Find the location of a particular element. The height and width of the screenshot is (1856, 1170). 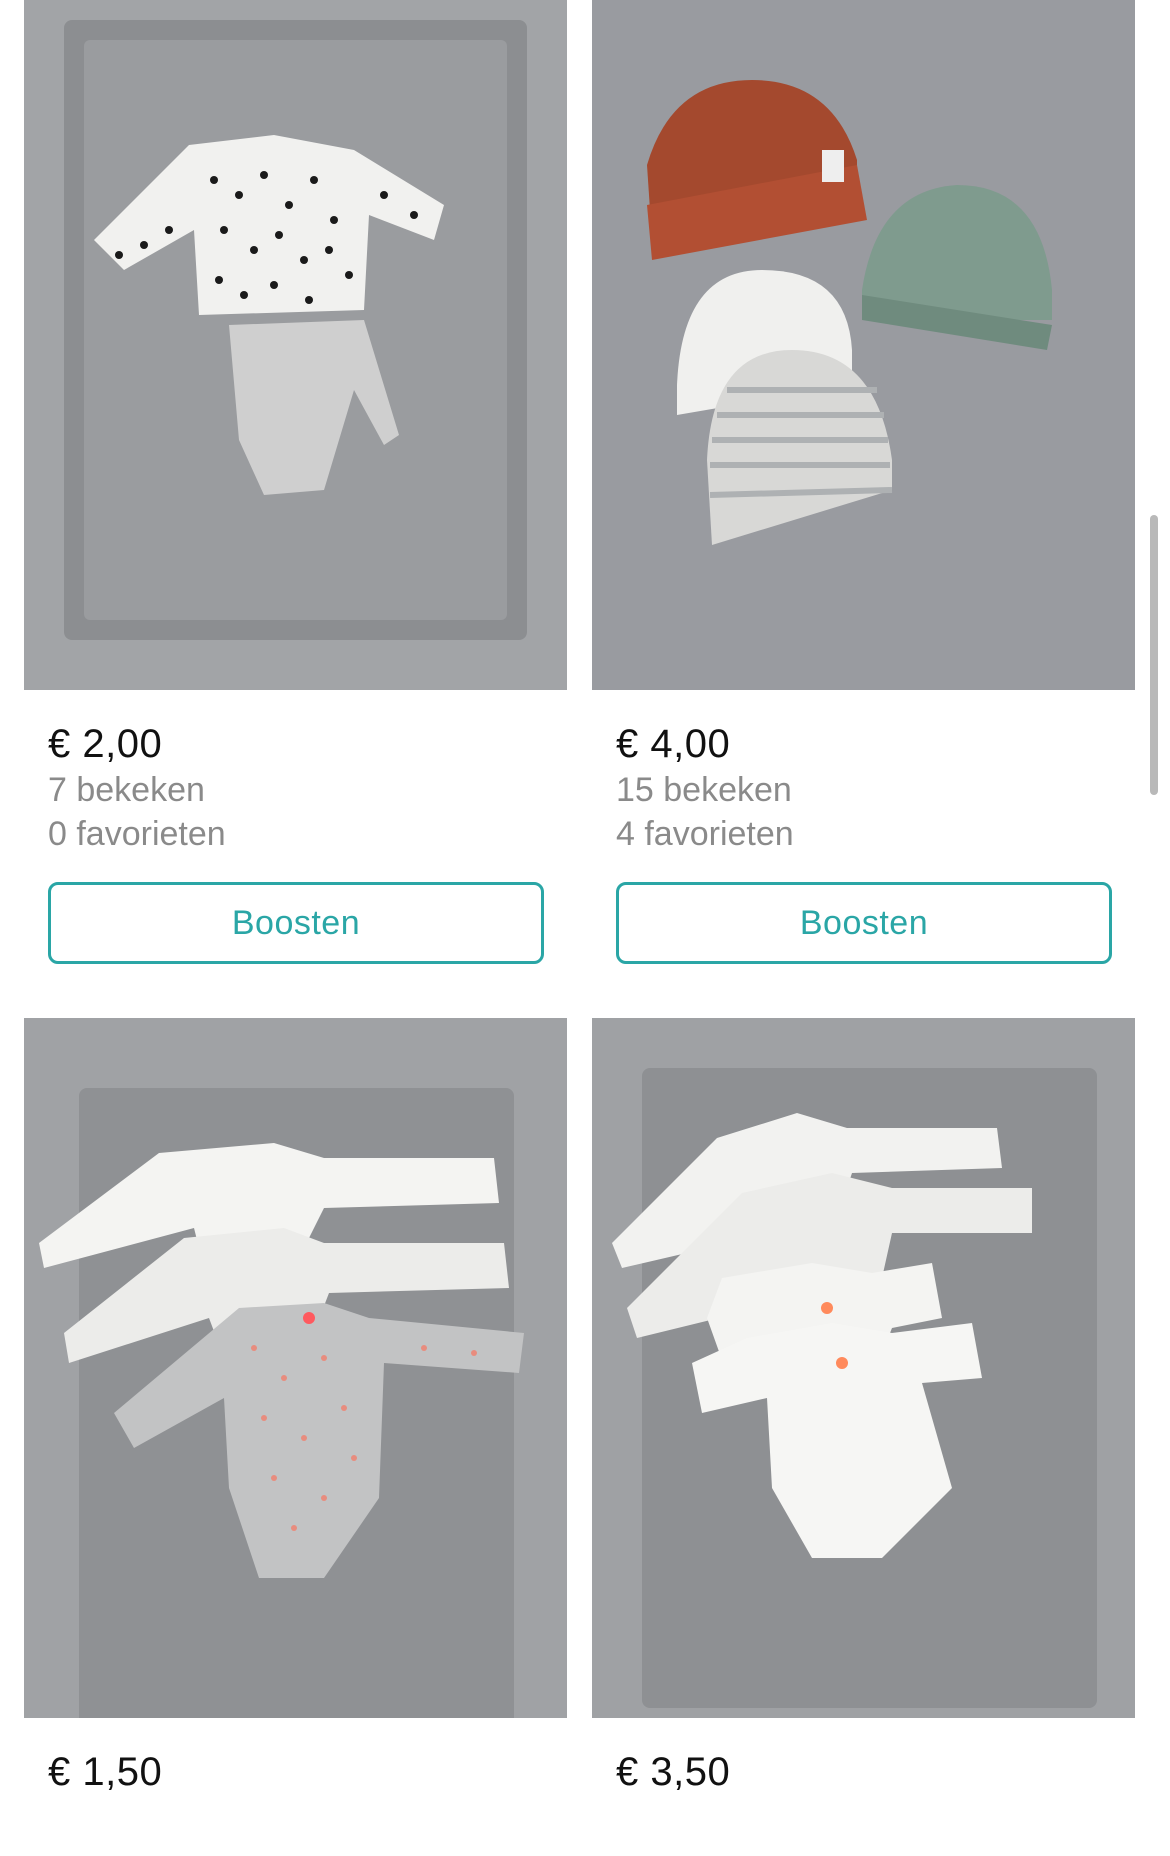

vertical-scrollbar is located at coordinates (1154, 655).